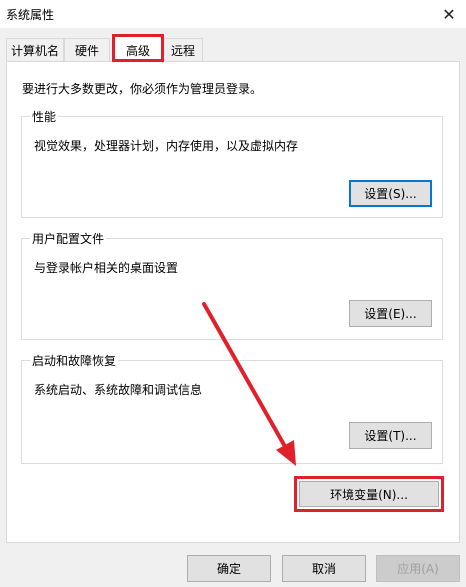  Describe the element at coordinates (183, 50) in the screenshot. I see `tab-remote: 远程` at that location.